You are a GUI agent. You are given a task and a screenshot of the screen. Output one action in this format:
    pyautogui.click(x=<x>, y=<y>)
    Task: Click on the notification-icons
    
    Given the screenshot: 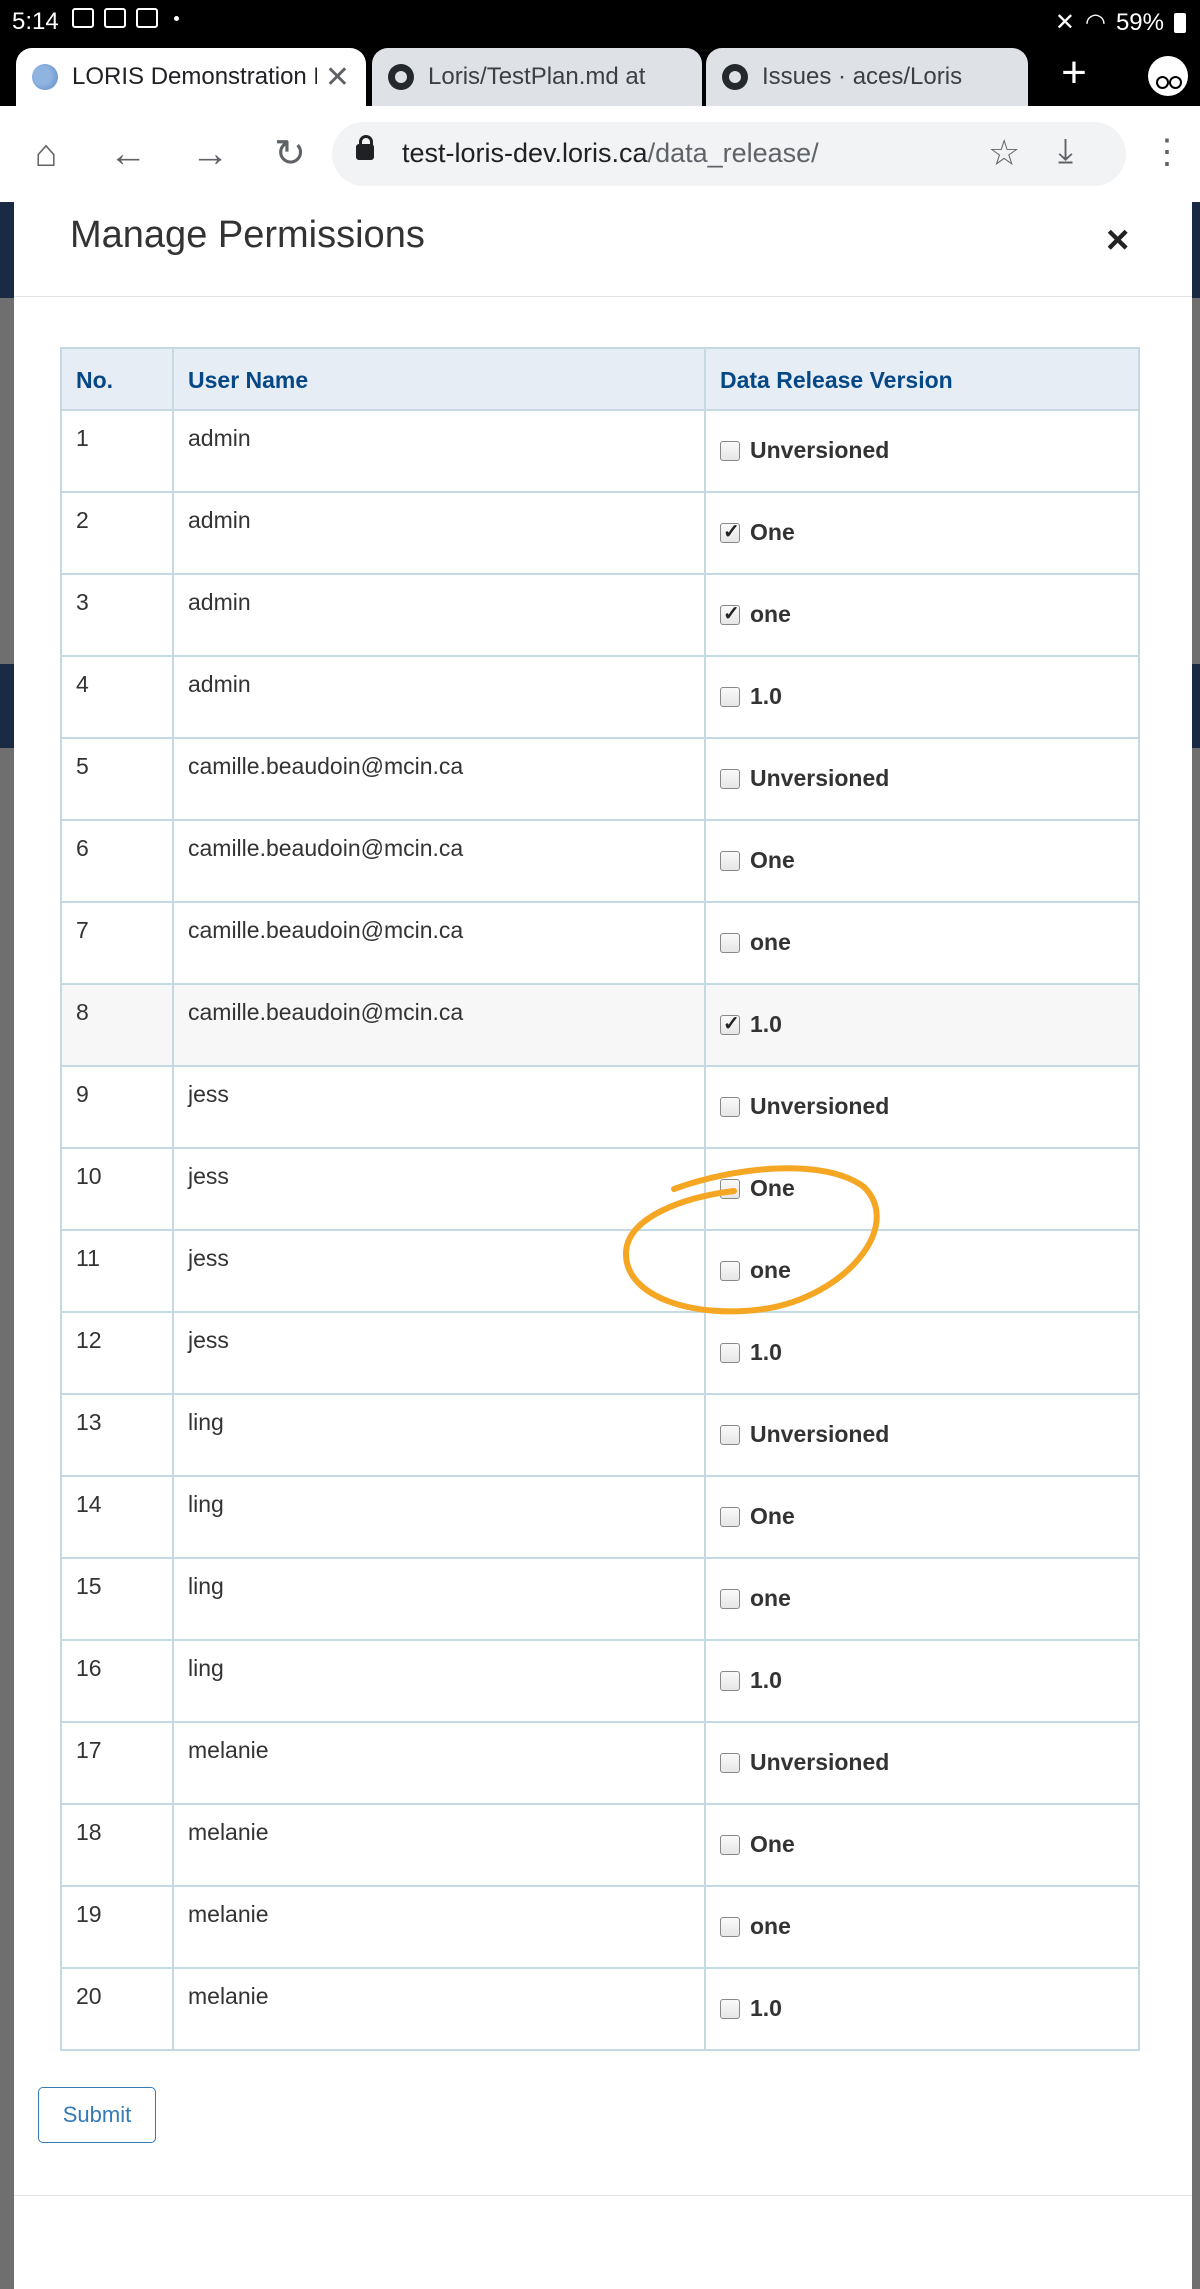 What is the action you would take?
    pyautogui.click(x=125, y=18)
    